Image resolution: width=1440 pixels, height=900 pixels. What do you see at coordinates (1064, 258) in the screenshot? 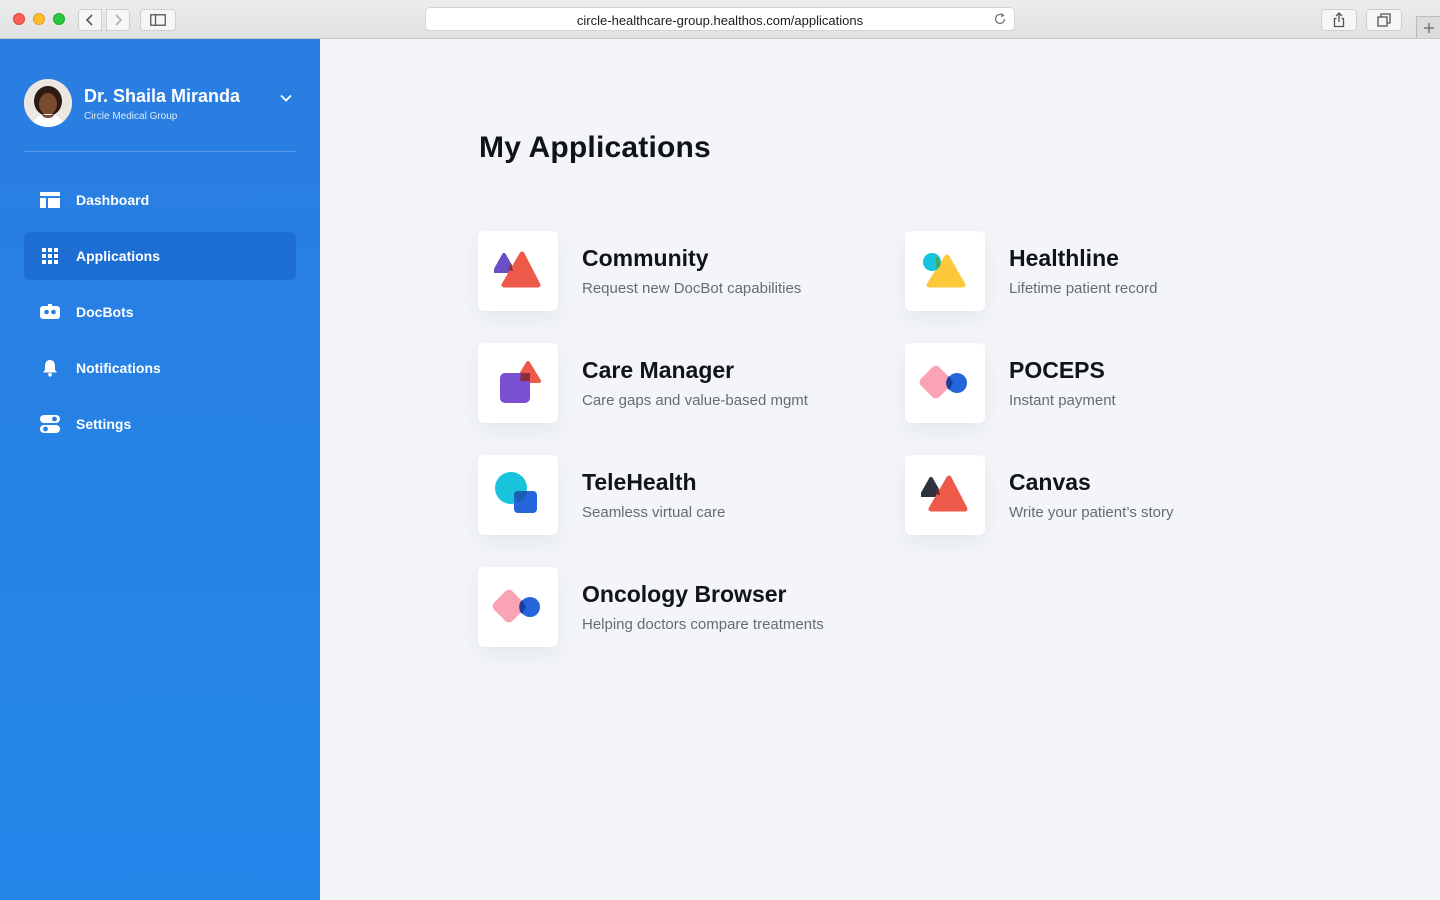
I see `app-name: Healthline` at bounding box center [1064, 258].